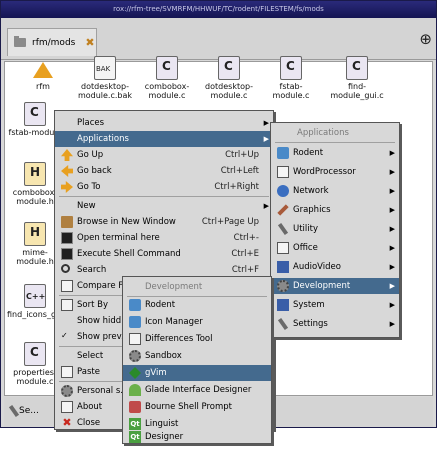 The width and height of the screenshot is (437, 470). What do you see at coordinates (43, 70) in the screenshot?
I see `up-arrow-icon` at bounding box center [43, 70].